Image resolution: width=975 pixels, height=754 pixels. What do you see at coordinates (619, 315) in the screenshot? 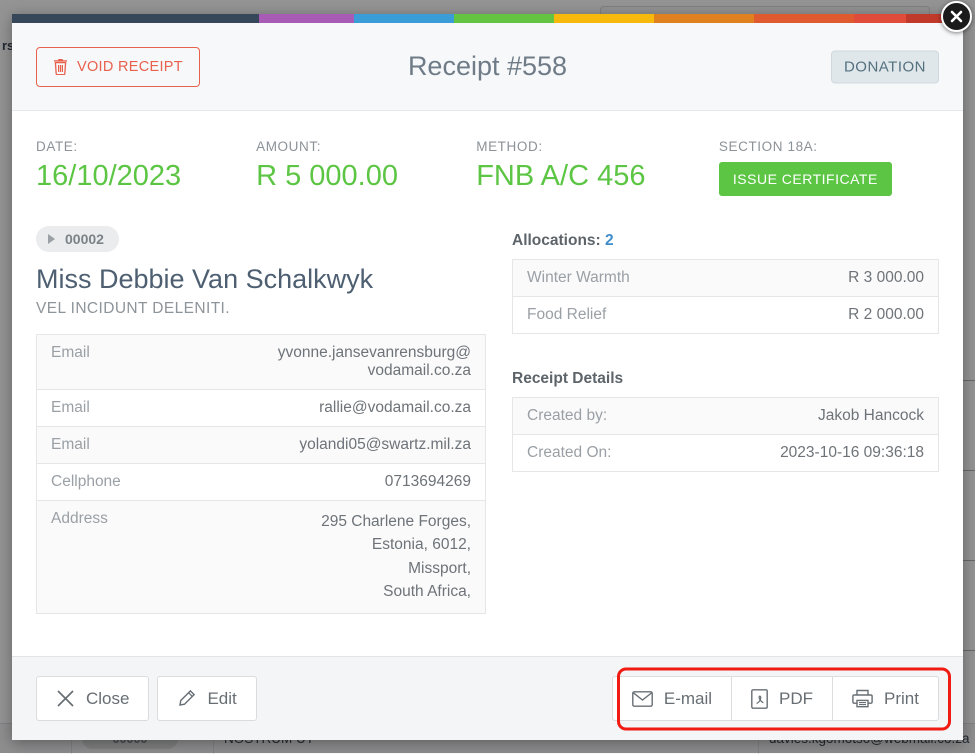
I see `allocation-label: Food Relief` at bounding box center [619, 315].